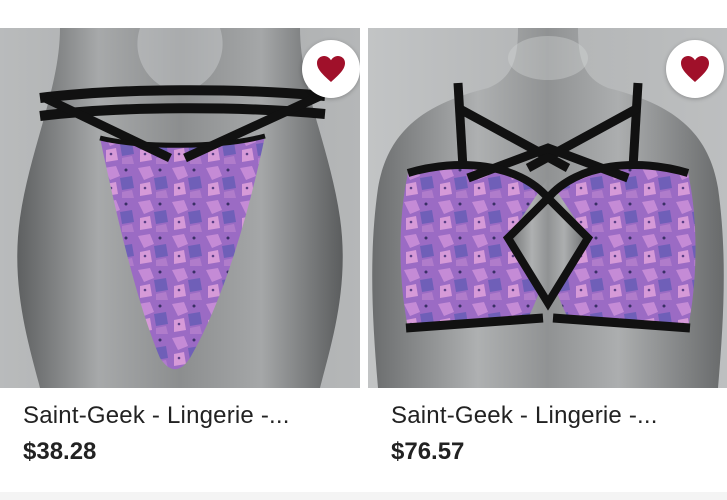 The width and height of the screenshot is (727, 500). What do you see at coordinates (363, 496) in the screenshot?
I see `next-row-edge` at bounding box center [363, 496].